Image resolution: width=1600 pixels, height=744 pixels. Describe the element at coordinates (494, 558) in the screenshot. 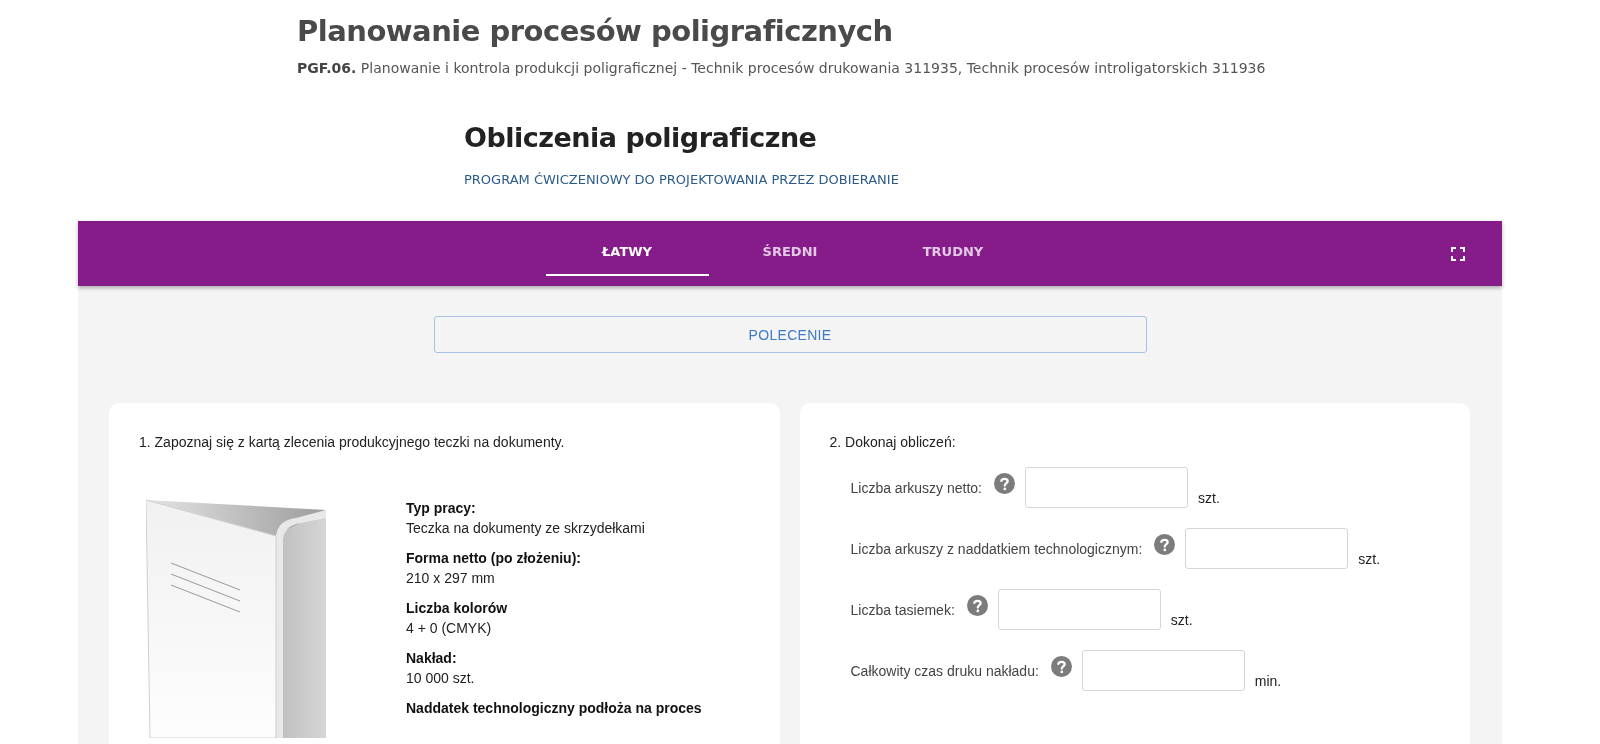

I see `detail-label: Forma netto (po złożeniu):` at that location.